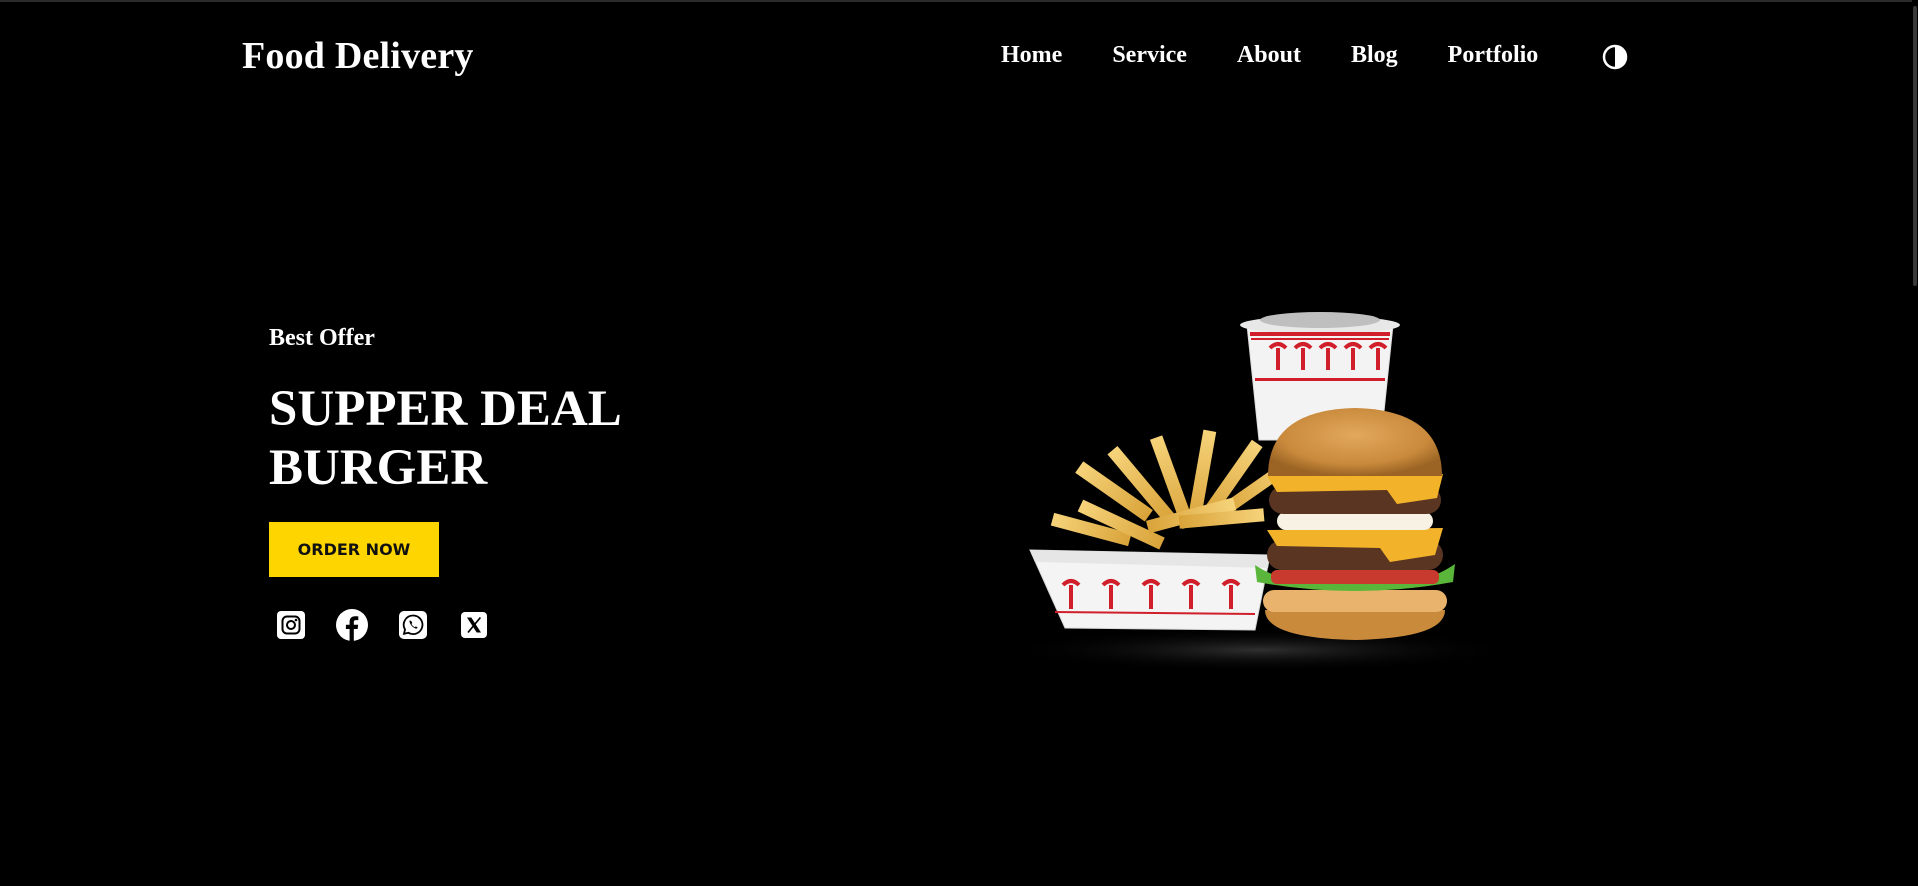 This screenshot has width=1918, height=886. I want to click on double-cheeseburger, so click(1355, 524).